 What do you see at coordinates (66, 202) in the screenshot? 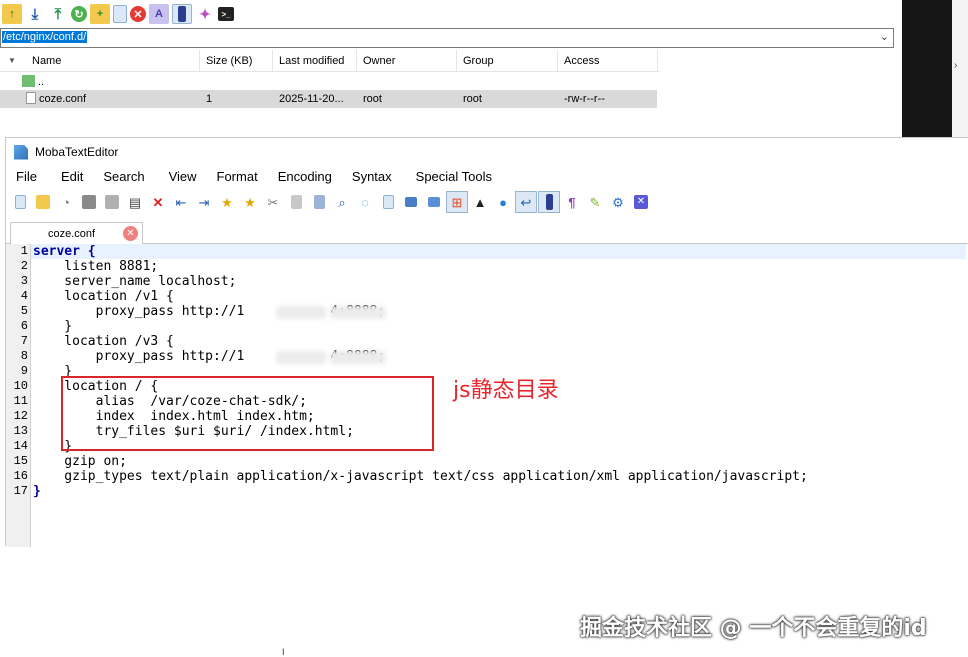
I see `reload-icon: ◔` at bounding box center [66, 202].